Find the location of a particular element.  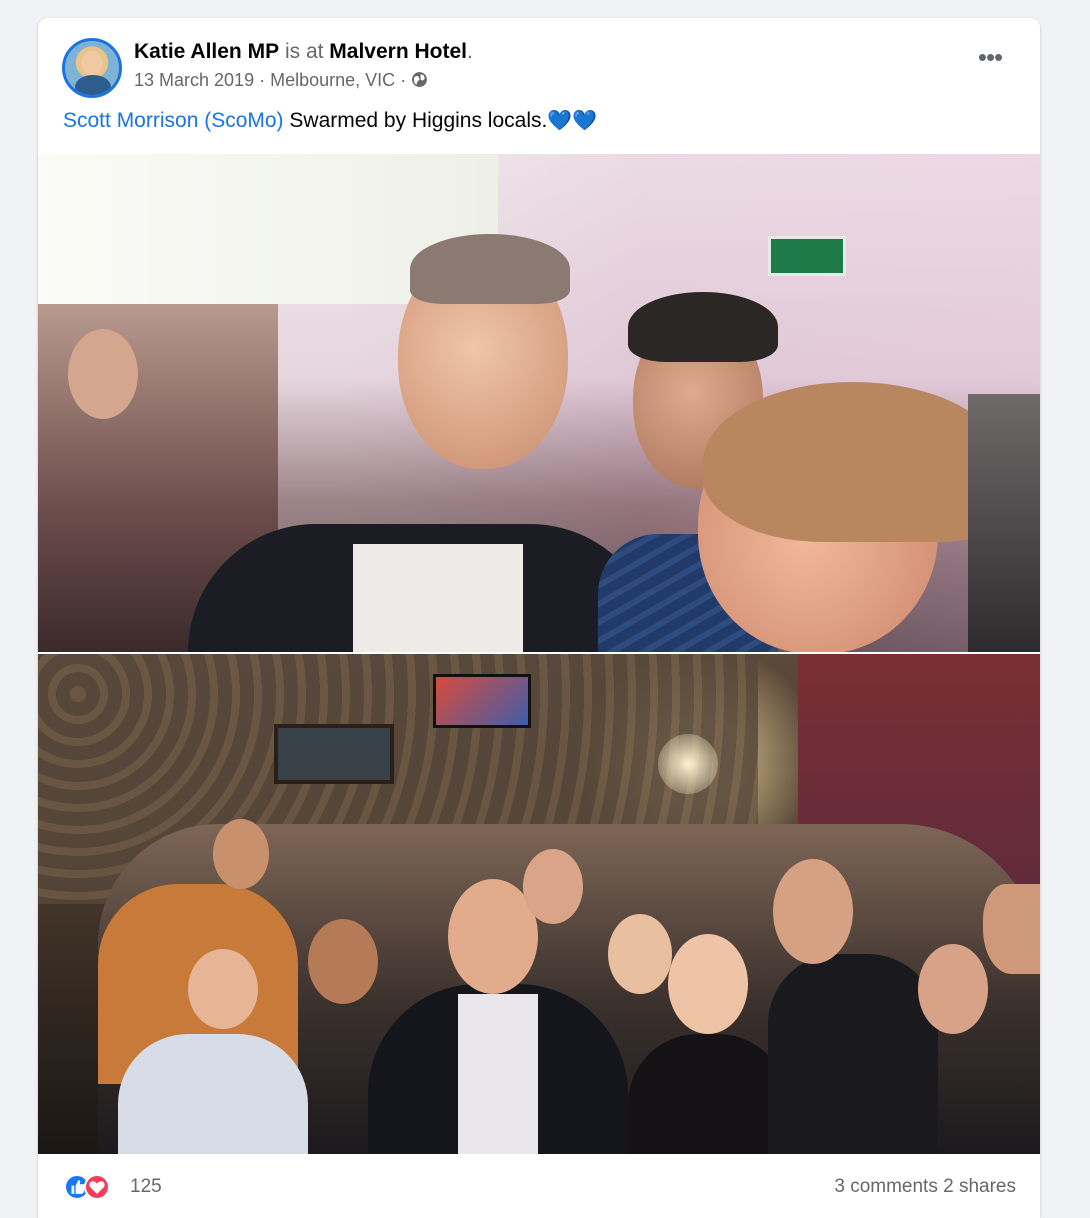

lamp-glow is located at coordinates (688, 764).